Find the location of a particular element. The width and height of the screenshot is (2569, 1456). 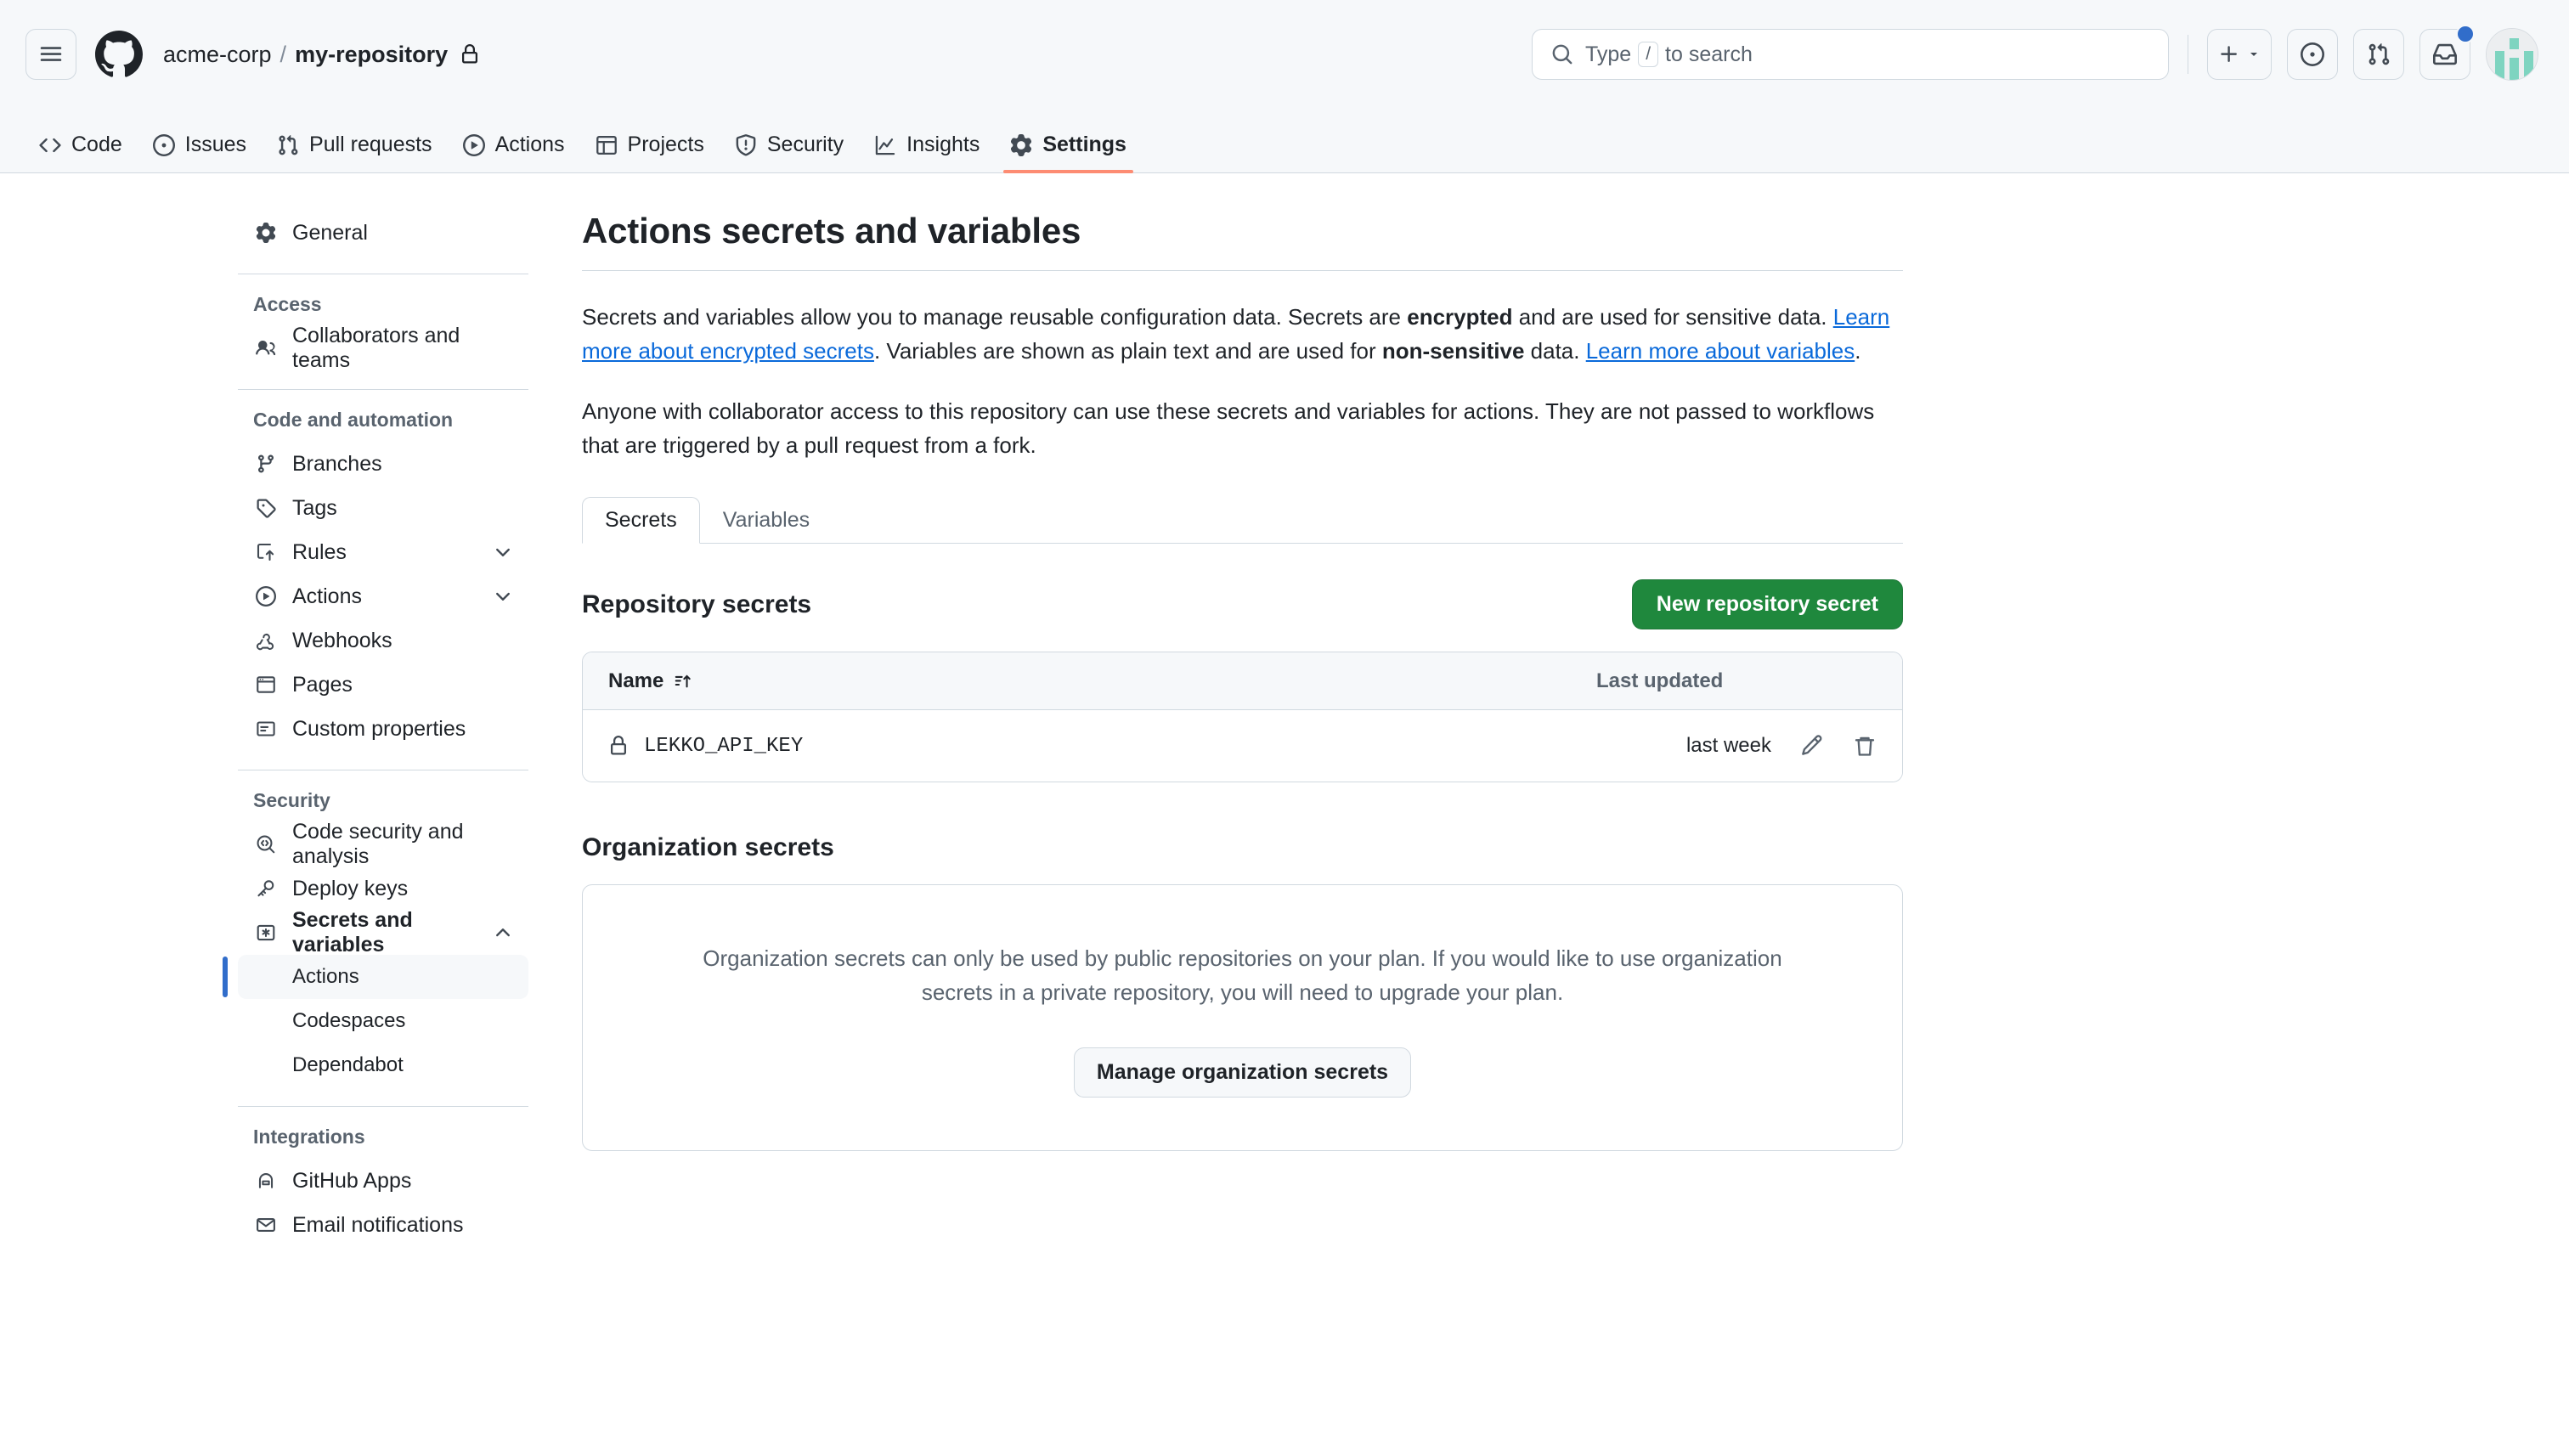

tab-code: Code is located at coordinates (80, 153).